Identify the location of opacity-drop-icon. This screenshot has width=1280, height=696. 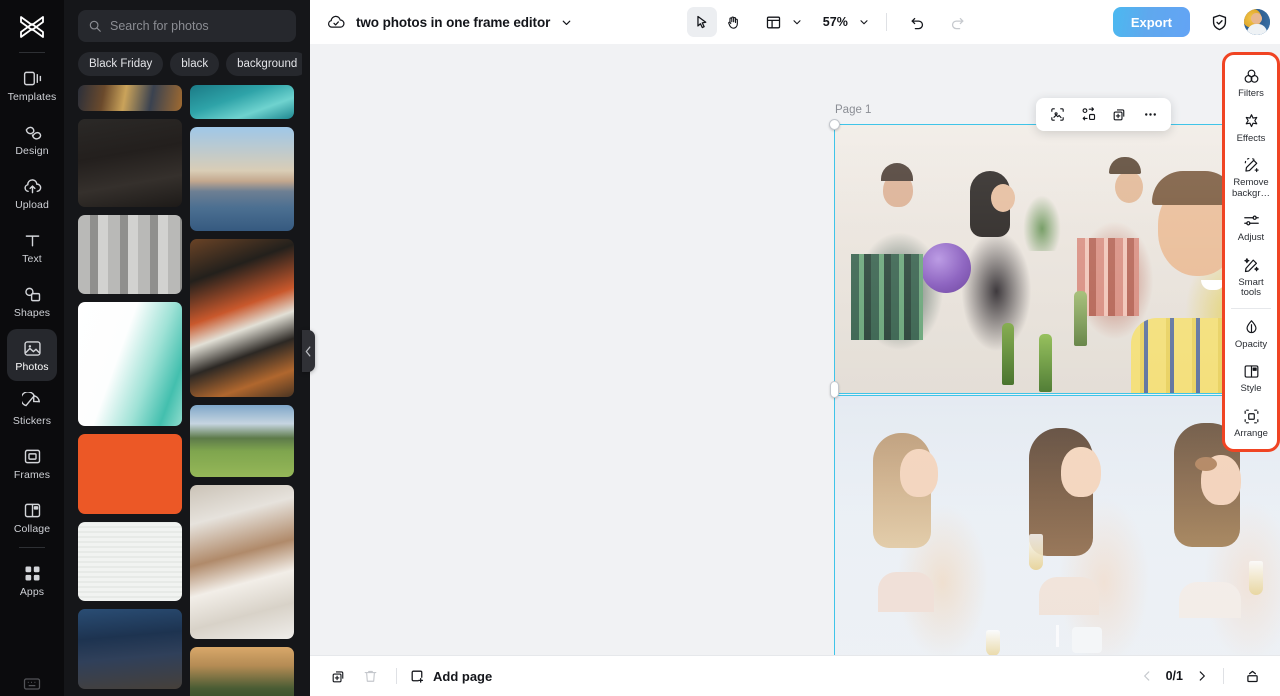
(1251, 327).